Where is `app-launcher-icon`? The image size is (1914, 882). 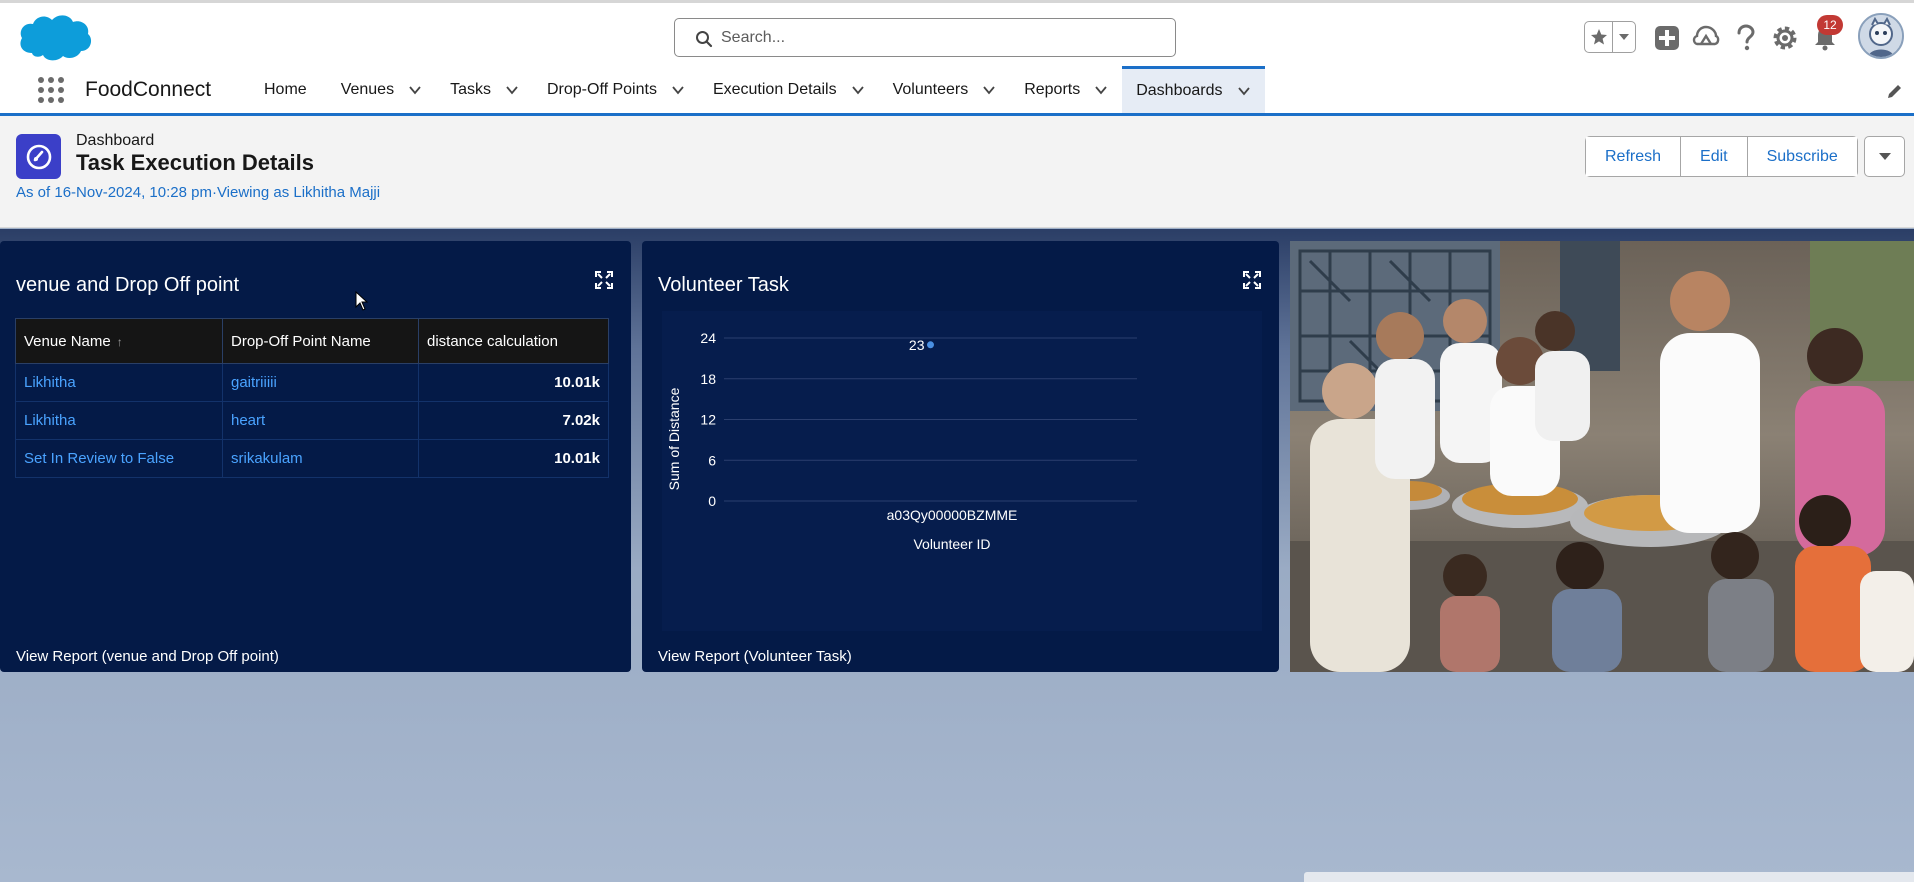 app-launcher-icon is located at coordinates (51, 90).